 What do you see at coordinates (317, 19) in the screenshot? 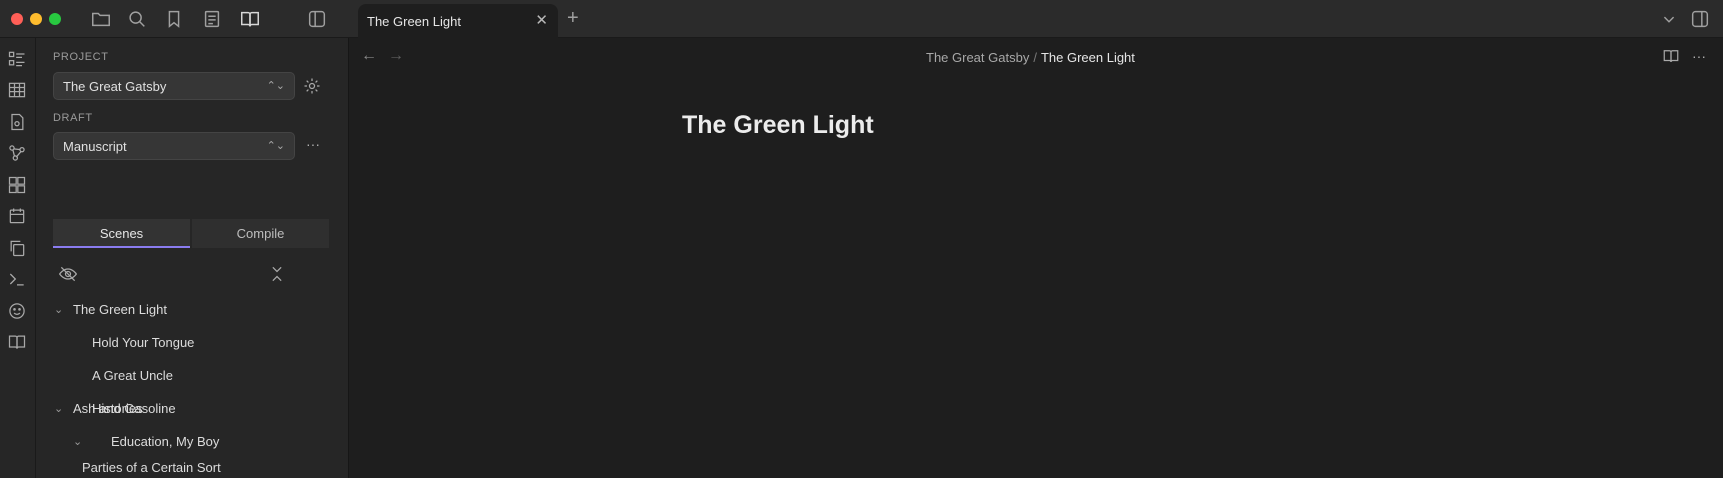
I see `sidebar-toggle-icon` at bounding box center [317, 19].